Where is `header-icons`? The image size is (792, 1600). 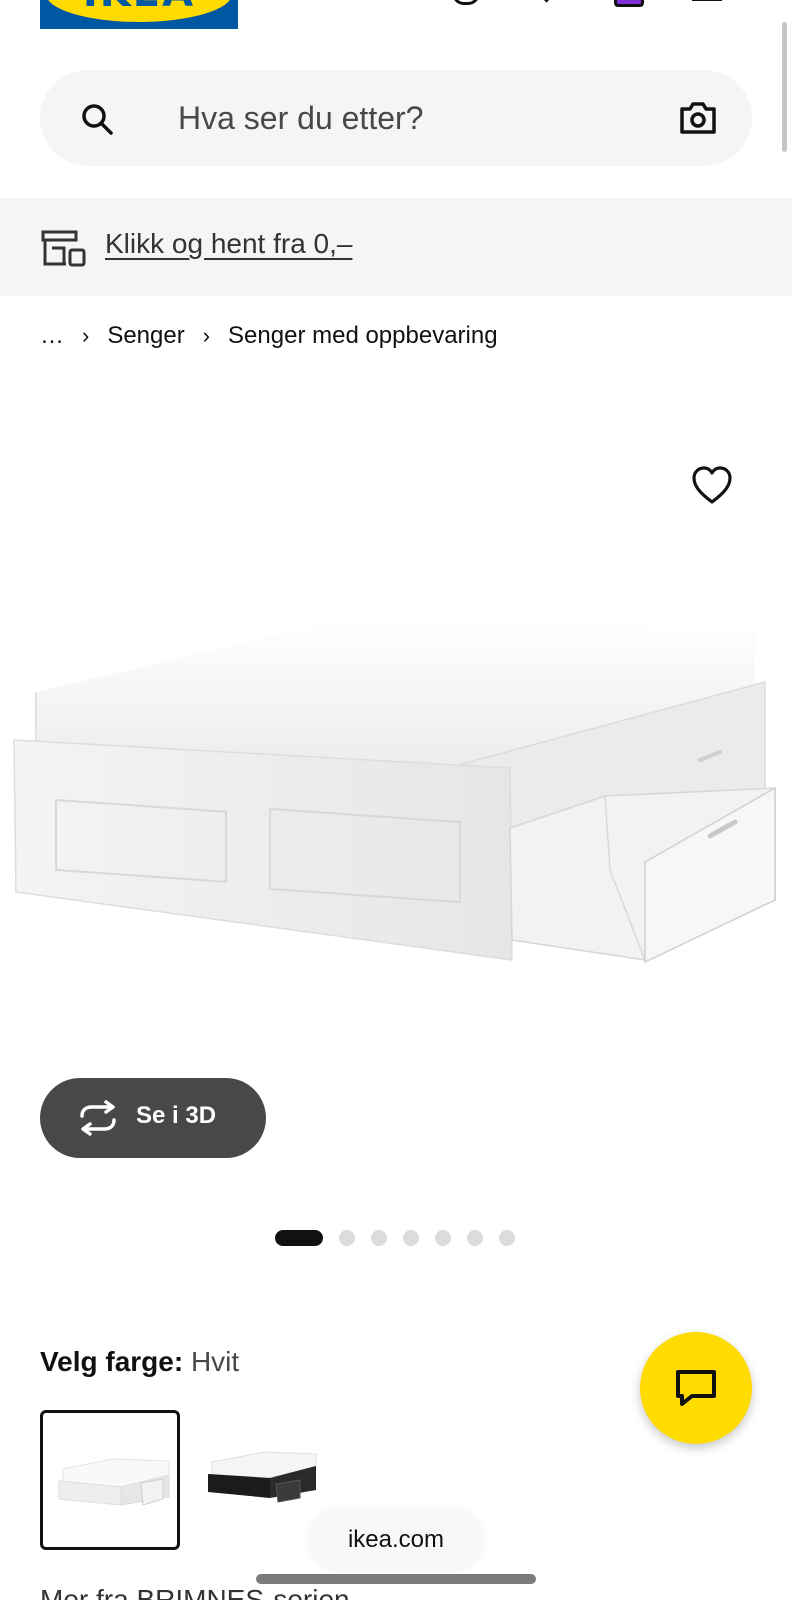
header-icons is located at coordinates (585, 3).